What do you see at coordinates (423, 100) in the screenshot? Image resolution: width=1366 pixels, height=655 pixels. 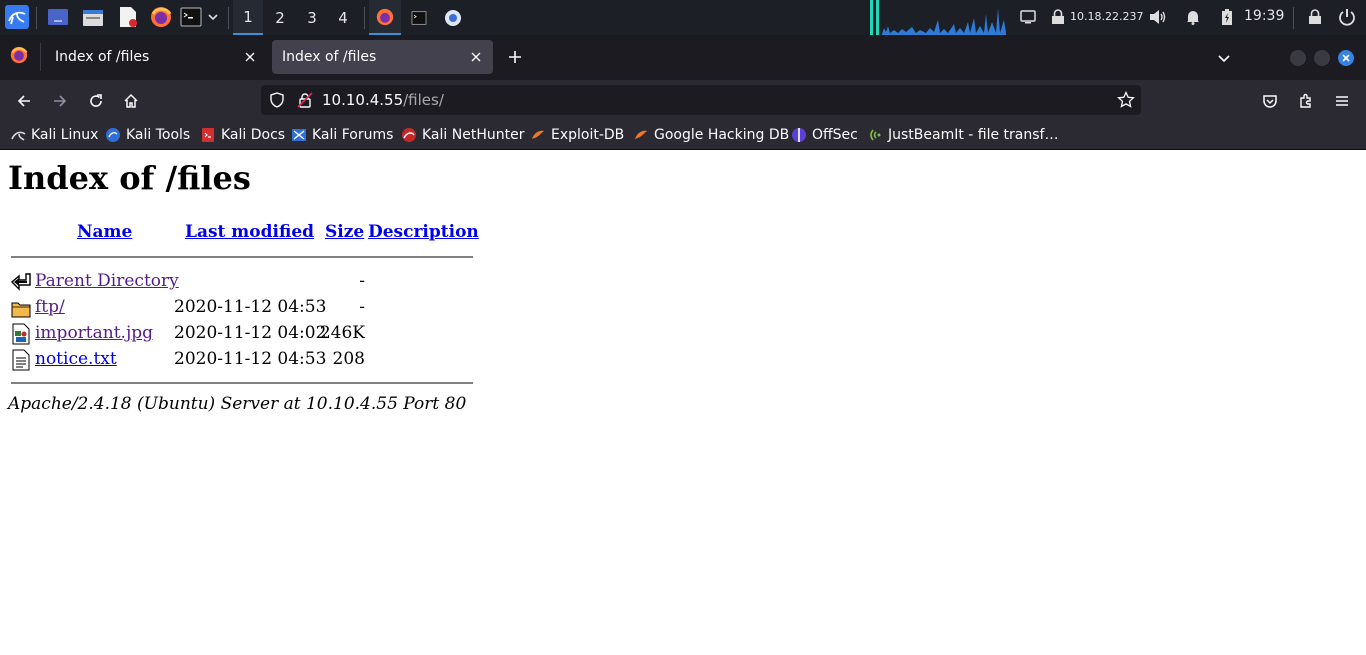 I see `url-path: /files/` at bounding box center [423, 100].